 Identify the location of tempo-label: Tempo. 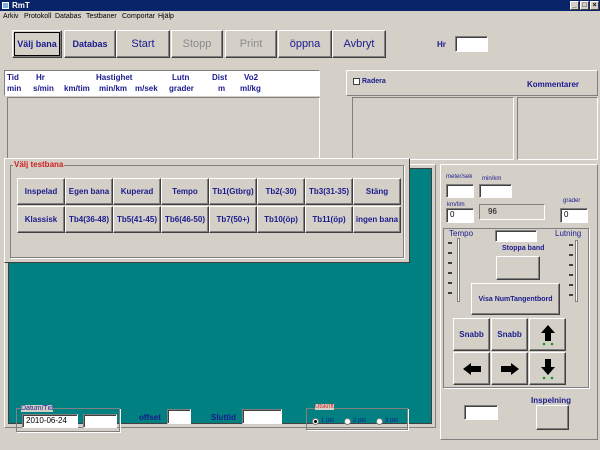
(461, 233).